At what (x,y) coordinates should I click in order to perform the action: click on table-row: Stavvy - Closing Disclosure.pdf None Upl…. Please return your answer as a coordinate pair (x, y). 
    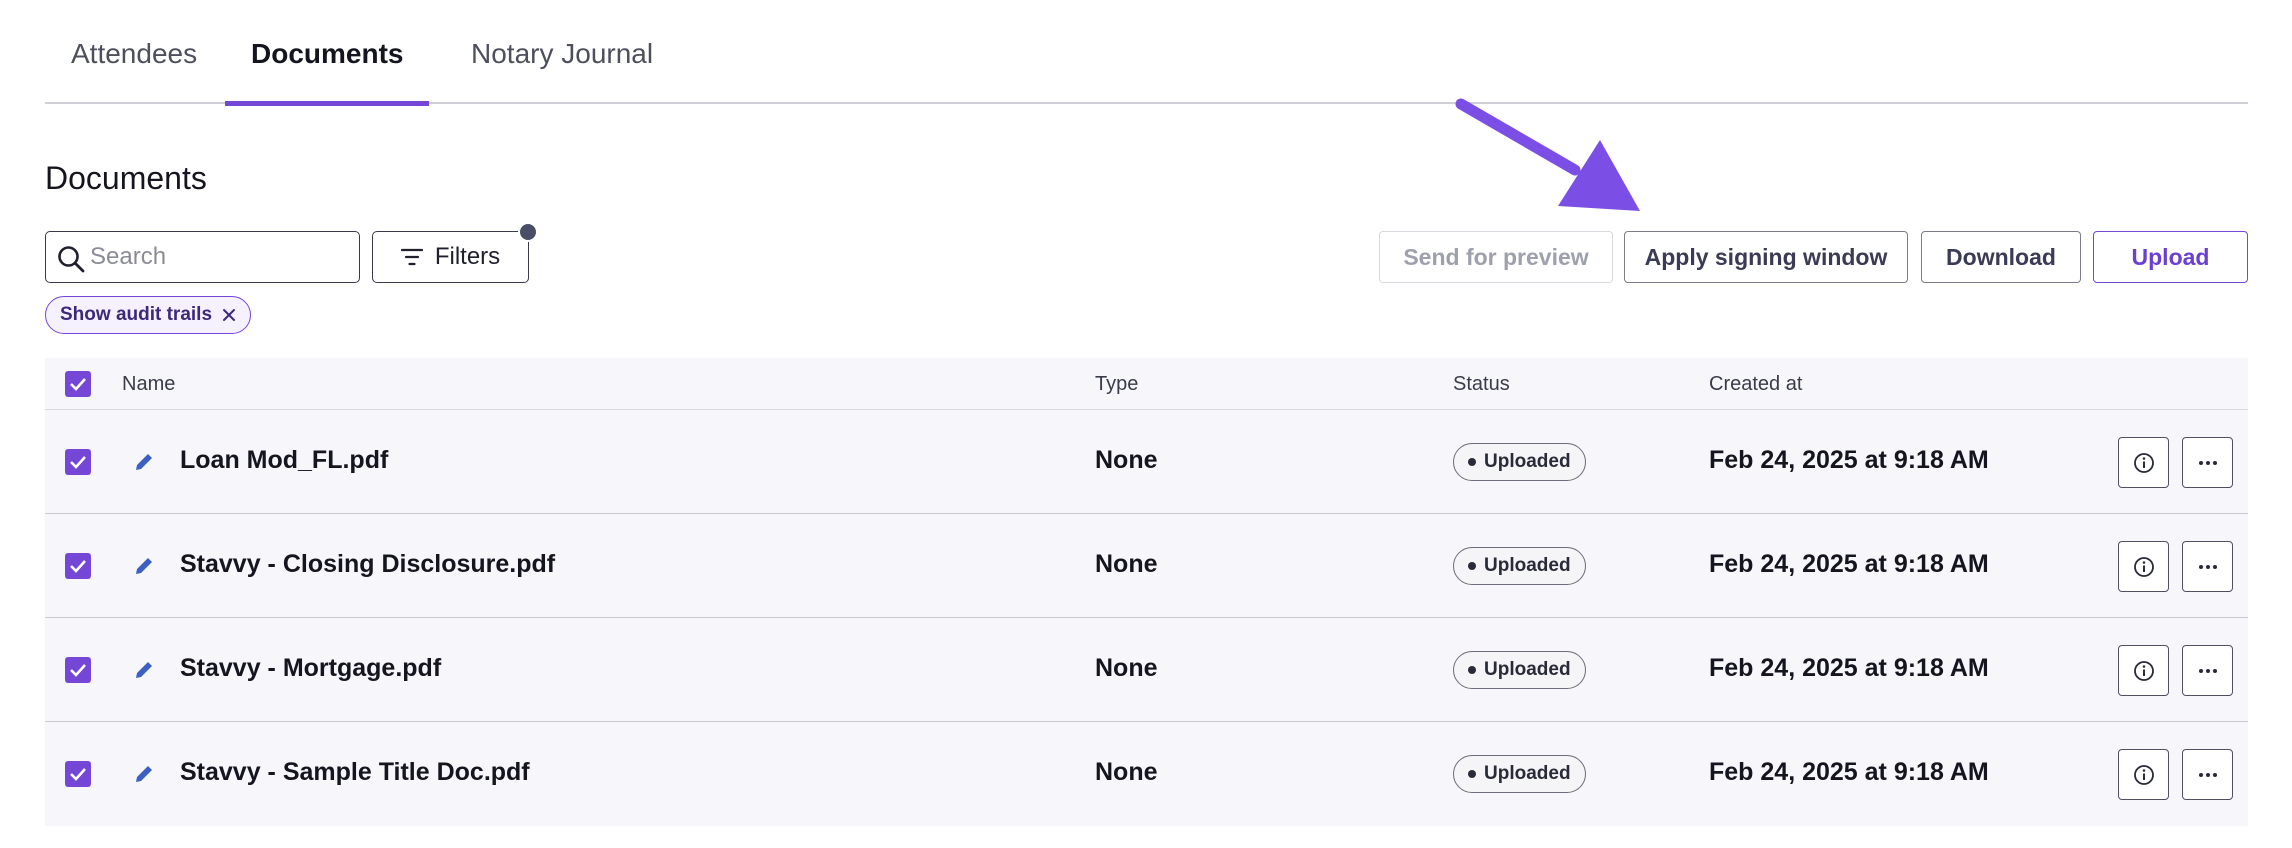
    Looking at the image, I should click on (1146, 566).